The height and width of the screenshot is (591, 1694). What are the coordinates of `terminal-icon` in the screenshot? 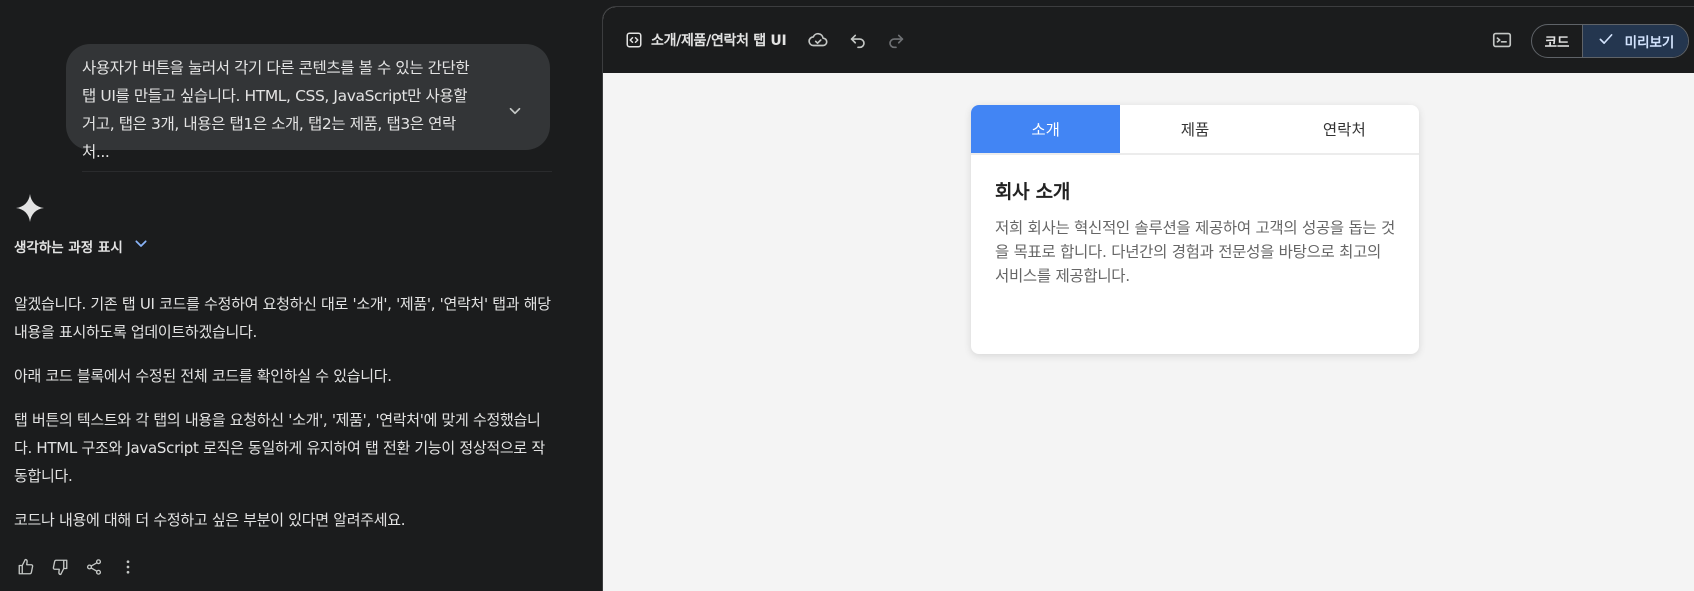 It's located at (1502, 40).